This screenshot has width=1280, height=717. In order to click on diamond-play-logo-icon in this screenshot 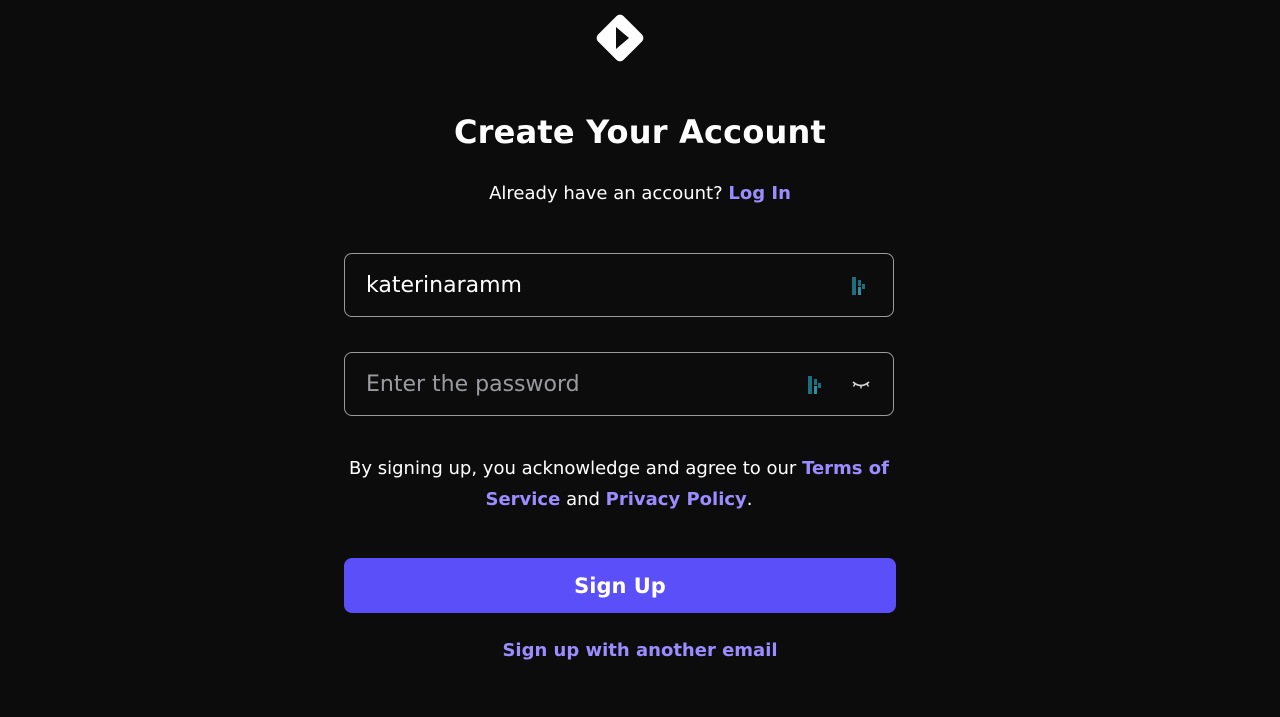, I will do `click(620, 38)`.